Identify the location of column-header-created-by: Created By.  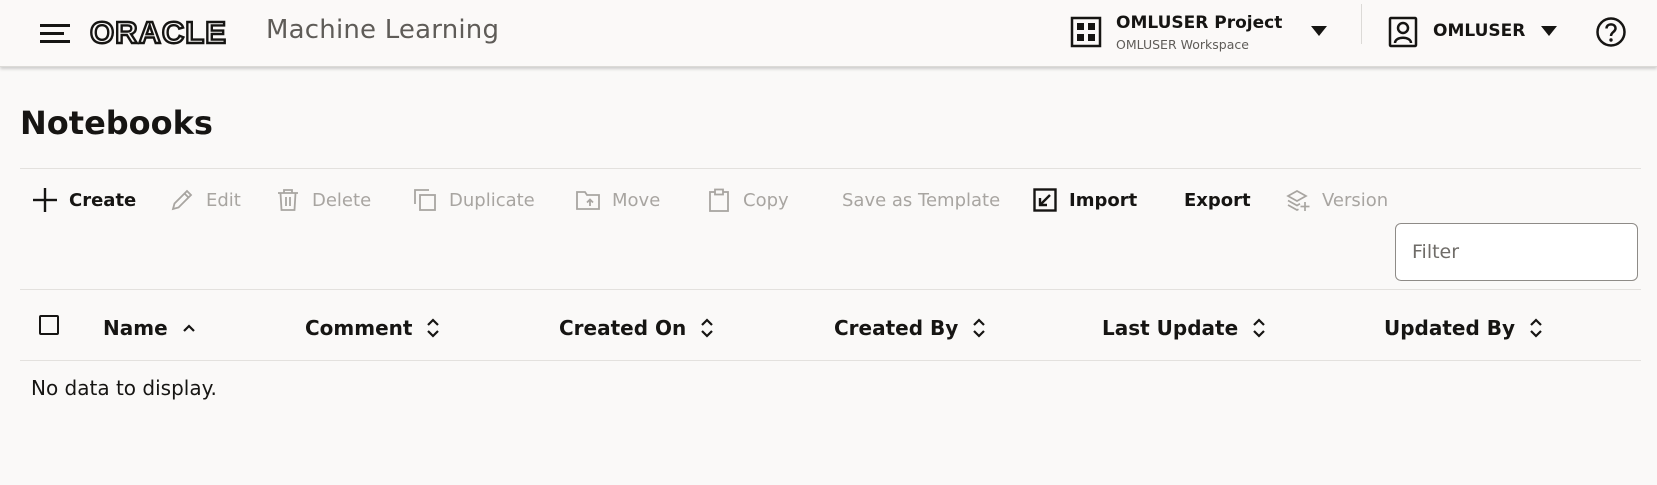
(910, 328).